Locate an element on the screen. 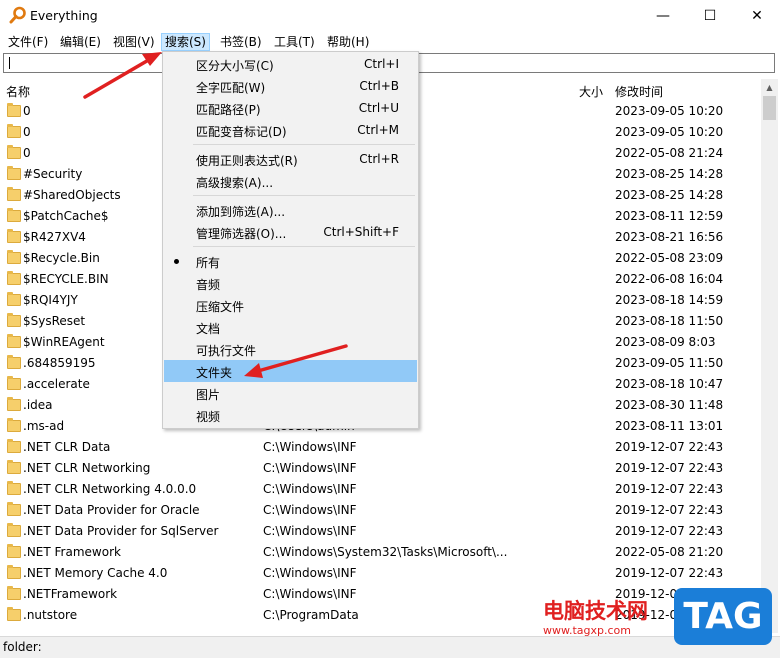 This screenshot has width=780, height=658. minimize-button: — is located at coordinates (663, 15).